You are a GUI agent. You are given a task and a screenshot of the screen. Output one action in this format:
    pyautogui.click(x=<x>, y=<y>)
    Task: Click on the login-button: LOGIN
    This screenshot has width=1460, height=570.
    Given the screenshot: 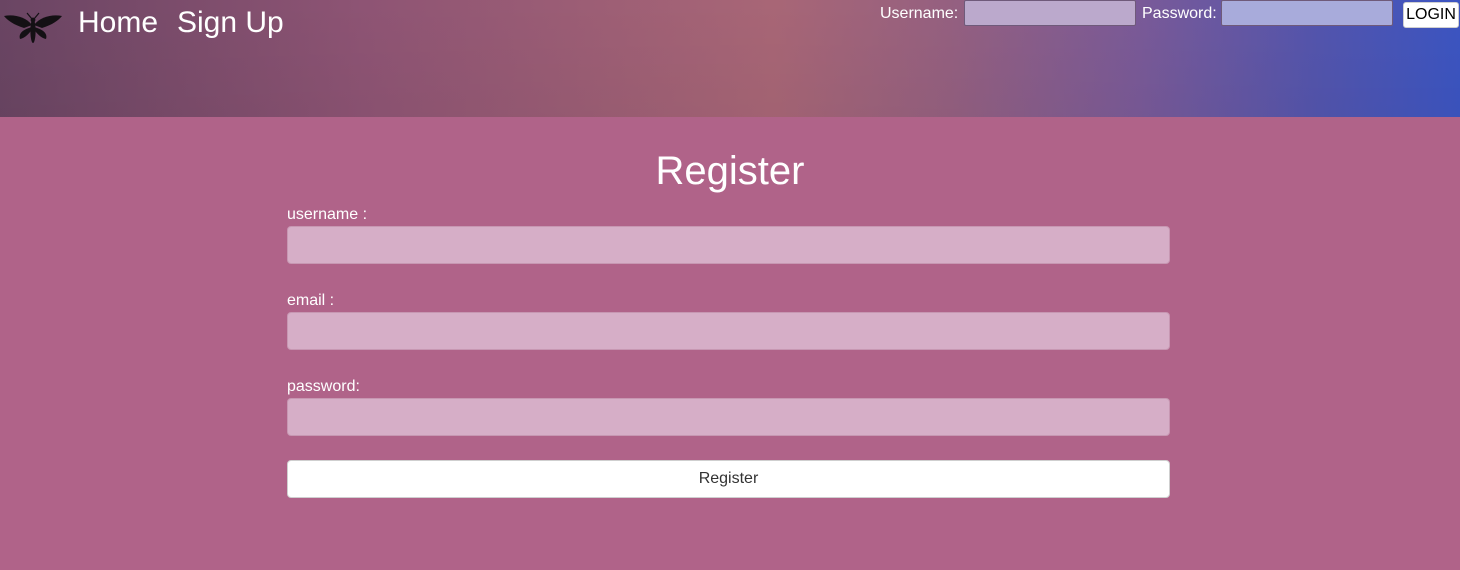 What is the action you would take?
    pyautogui.click(x=1431, y=15)
    